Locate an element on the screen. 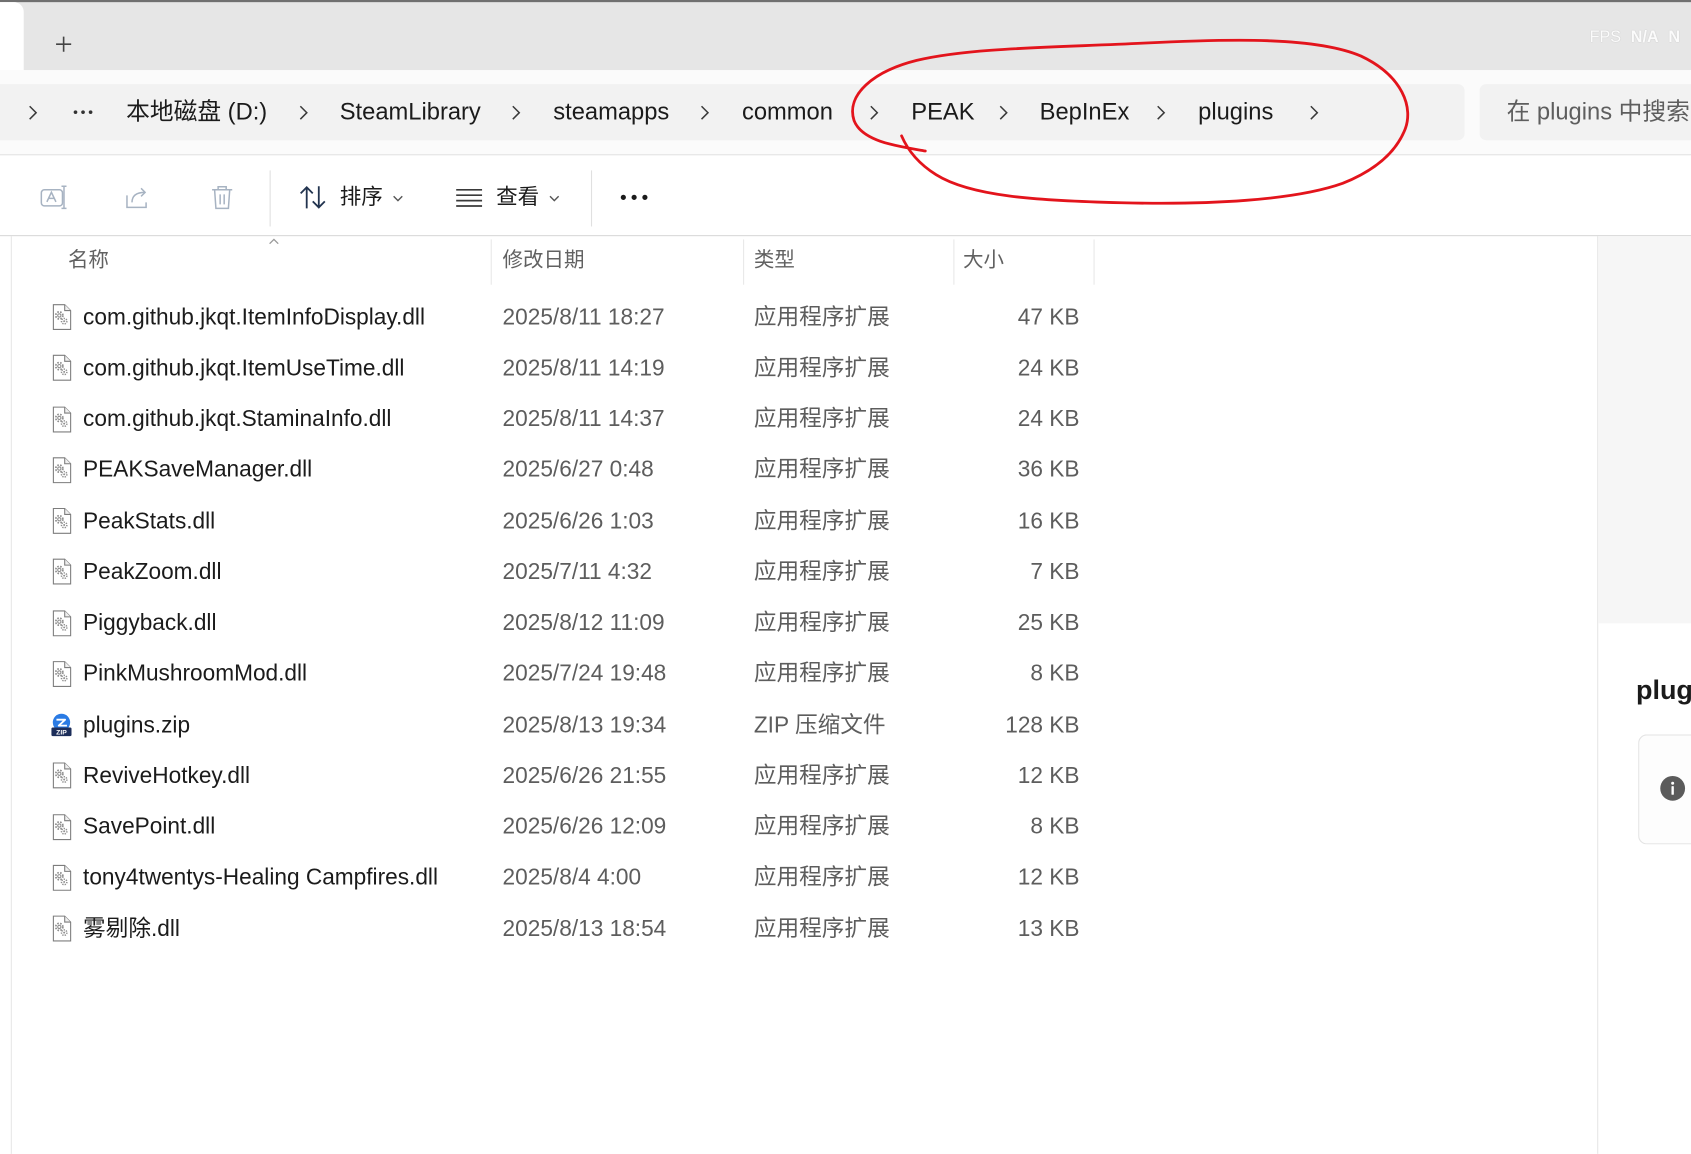 Image resolution: width=1691 pixels, height=1154 pixels. file-size: 12 KB is located at coordinates (1048, 776).